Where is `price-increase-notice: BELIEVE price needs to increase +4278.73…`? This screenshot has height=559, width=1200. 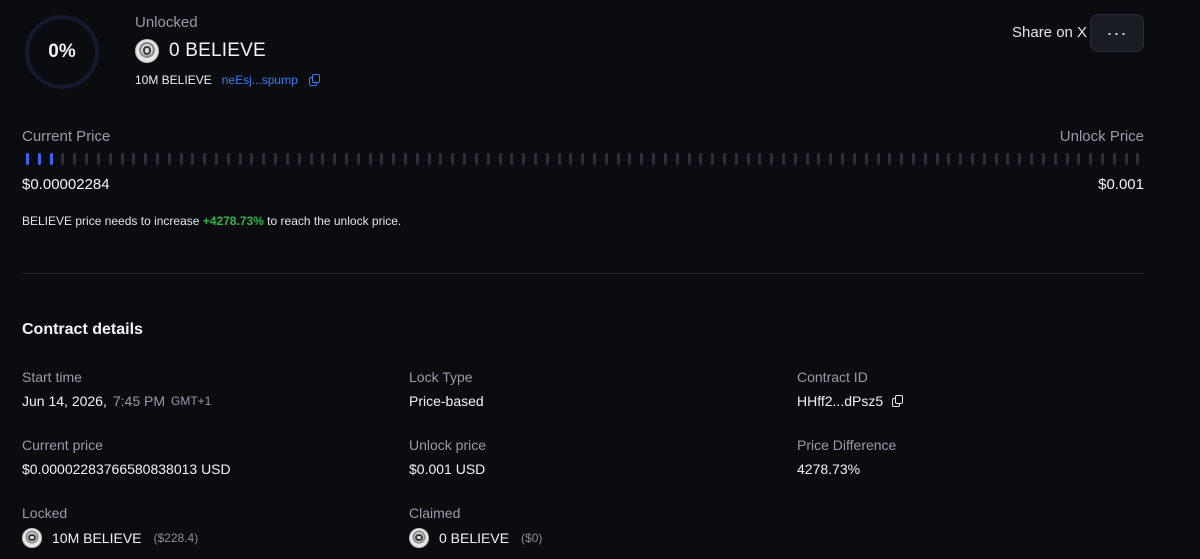 price-increase-notice: BELIEVE price needs to increase +4278.73… is located at coordinates (211, 221).